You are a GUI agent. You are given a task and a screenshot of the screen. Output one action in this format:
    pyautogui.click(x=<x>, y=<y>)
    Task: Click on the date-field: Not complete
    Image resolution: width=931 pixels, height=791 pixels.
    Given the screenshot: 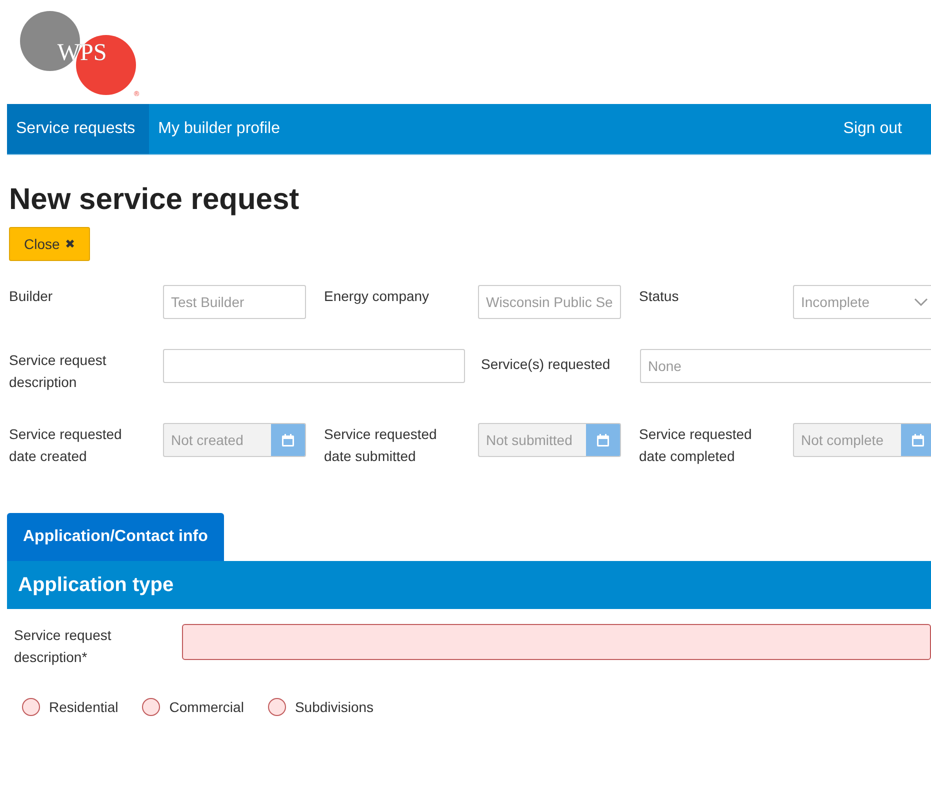 What is the action you would take?
    pyautogui.click(x=862, y=440)
    